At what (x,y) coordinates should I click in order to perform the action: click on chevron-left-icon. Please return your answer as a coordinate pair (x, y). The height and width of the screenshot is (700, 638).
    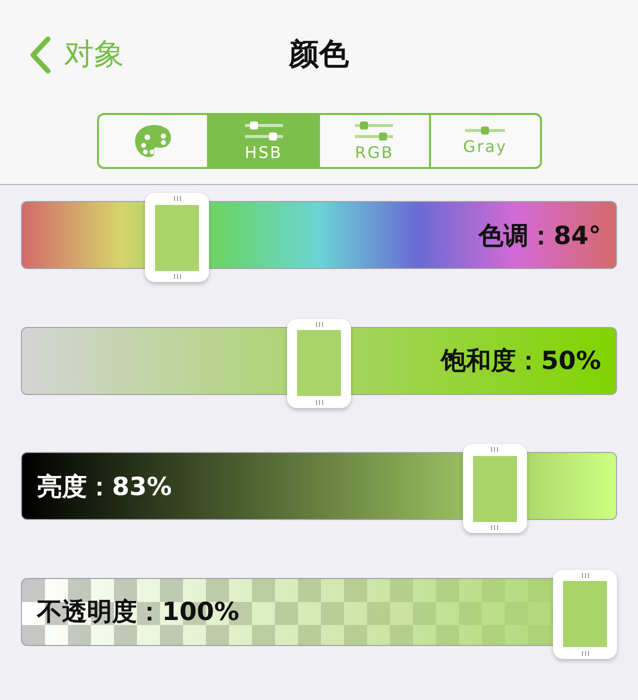
    Looking at the image, I should click on (40, 55).